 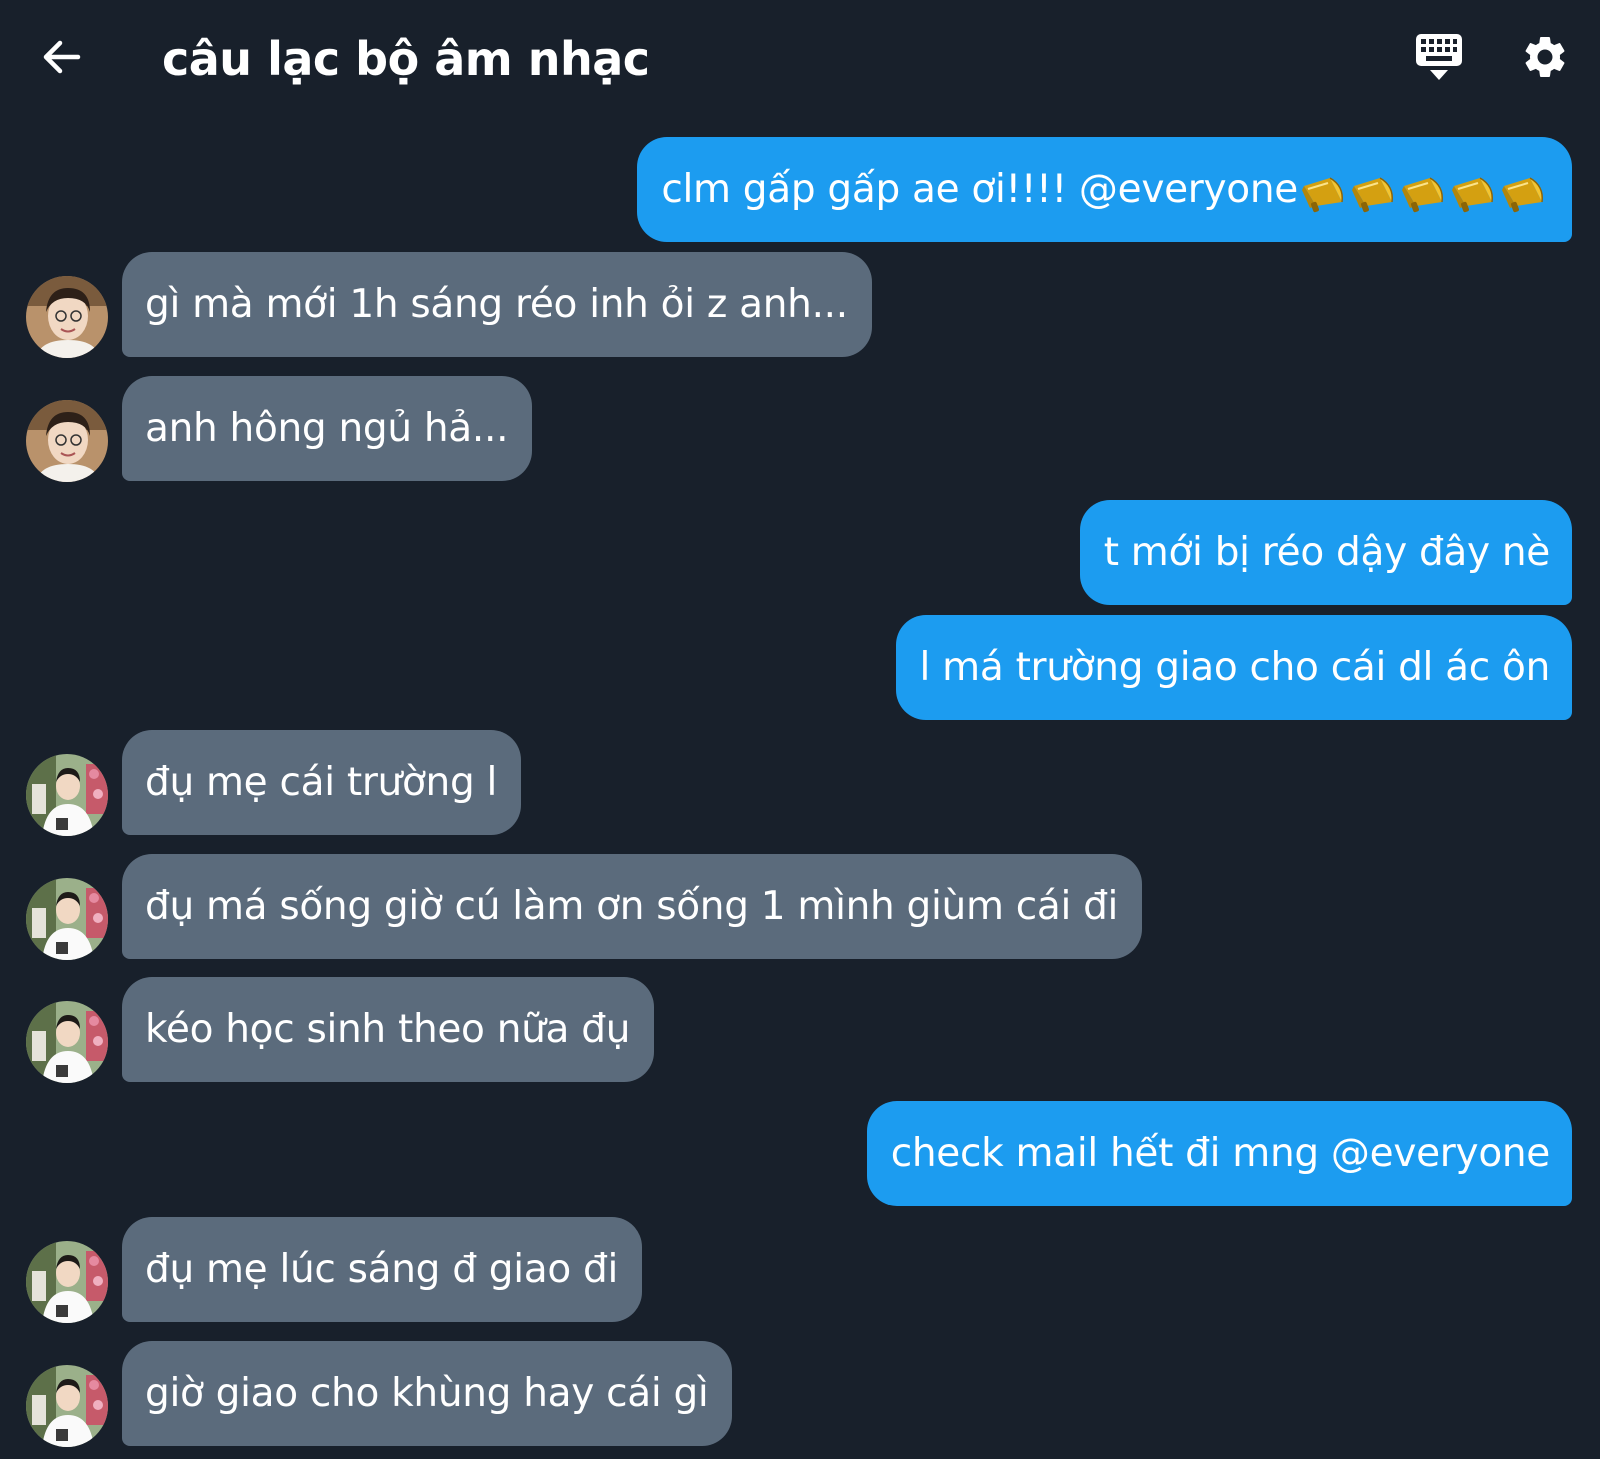 I want to click on message-text: giờ giao cho khùng hay cái gì, so click(x=427, y=1393).